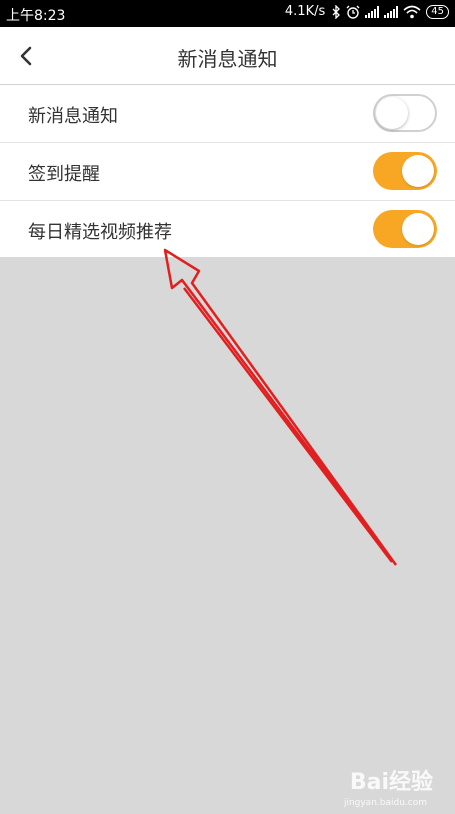 Image resolution: width=455 pixels, height=814 pixels. What do you see at coordinates (73, 116) in the screenshot?
I see `setting-label: 新消息通知` at bounding box center [73, 116].